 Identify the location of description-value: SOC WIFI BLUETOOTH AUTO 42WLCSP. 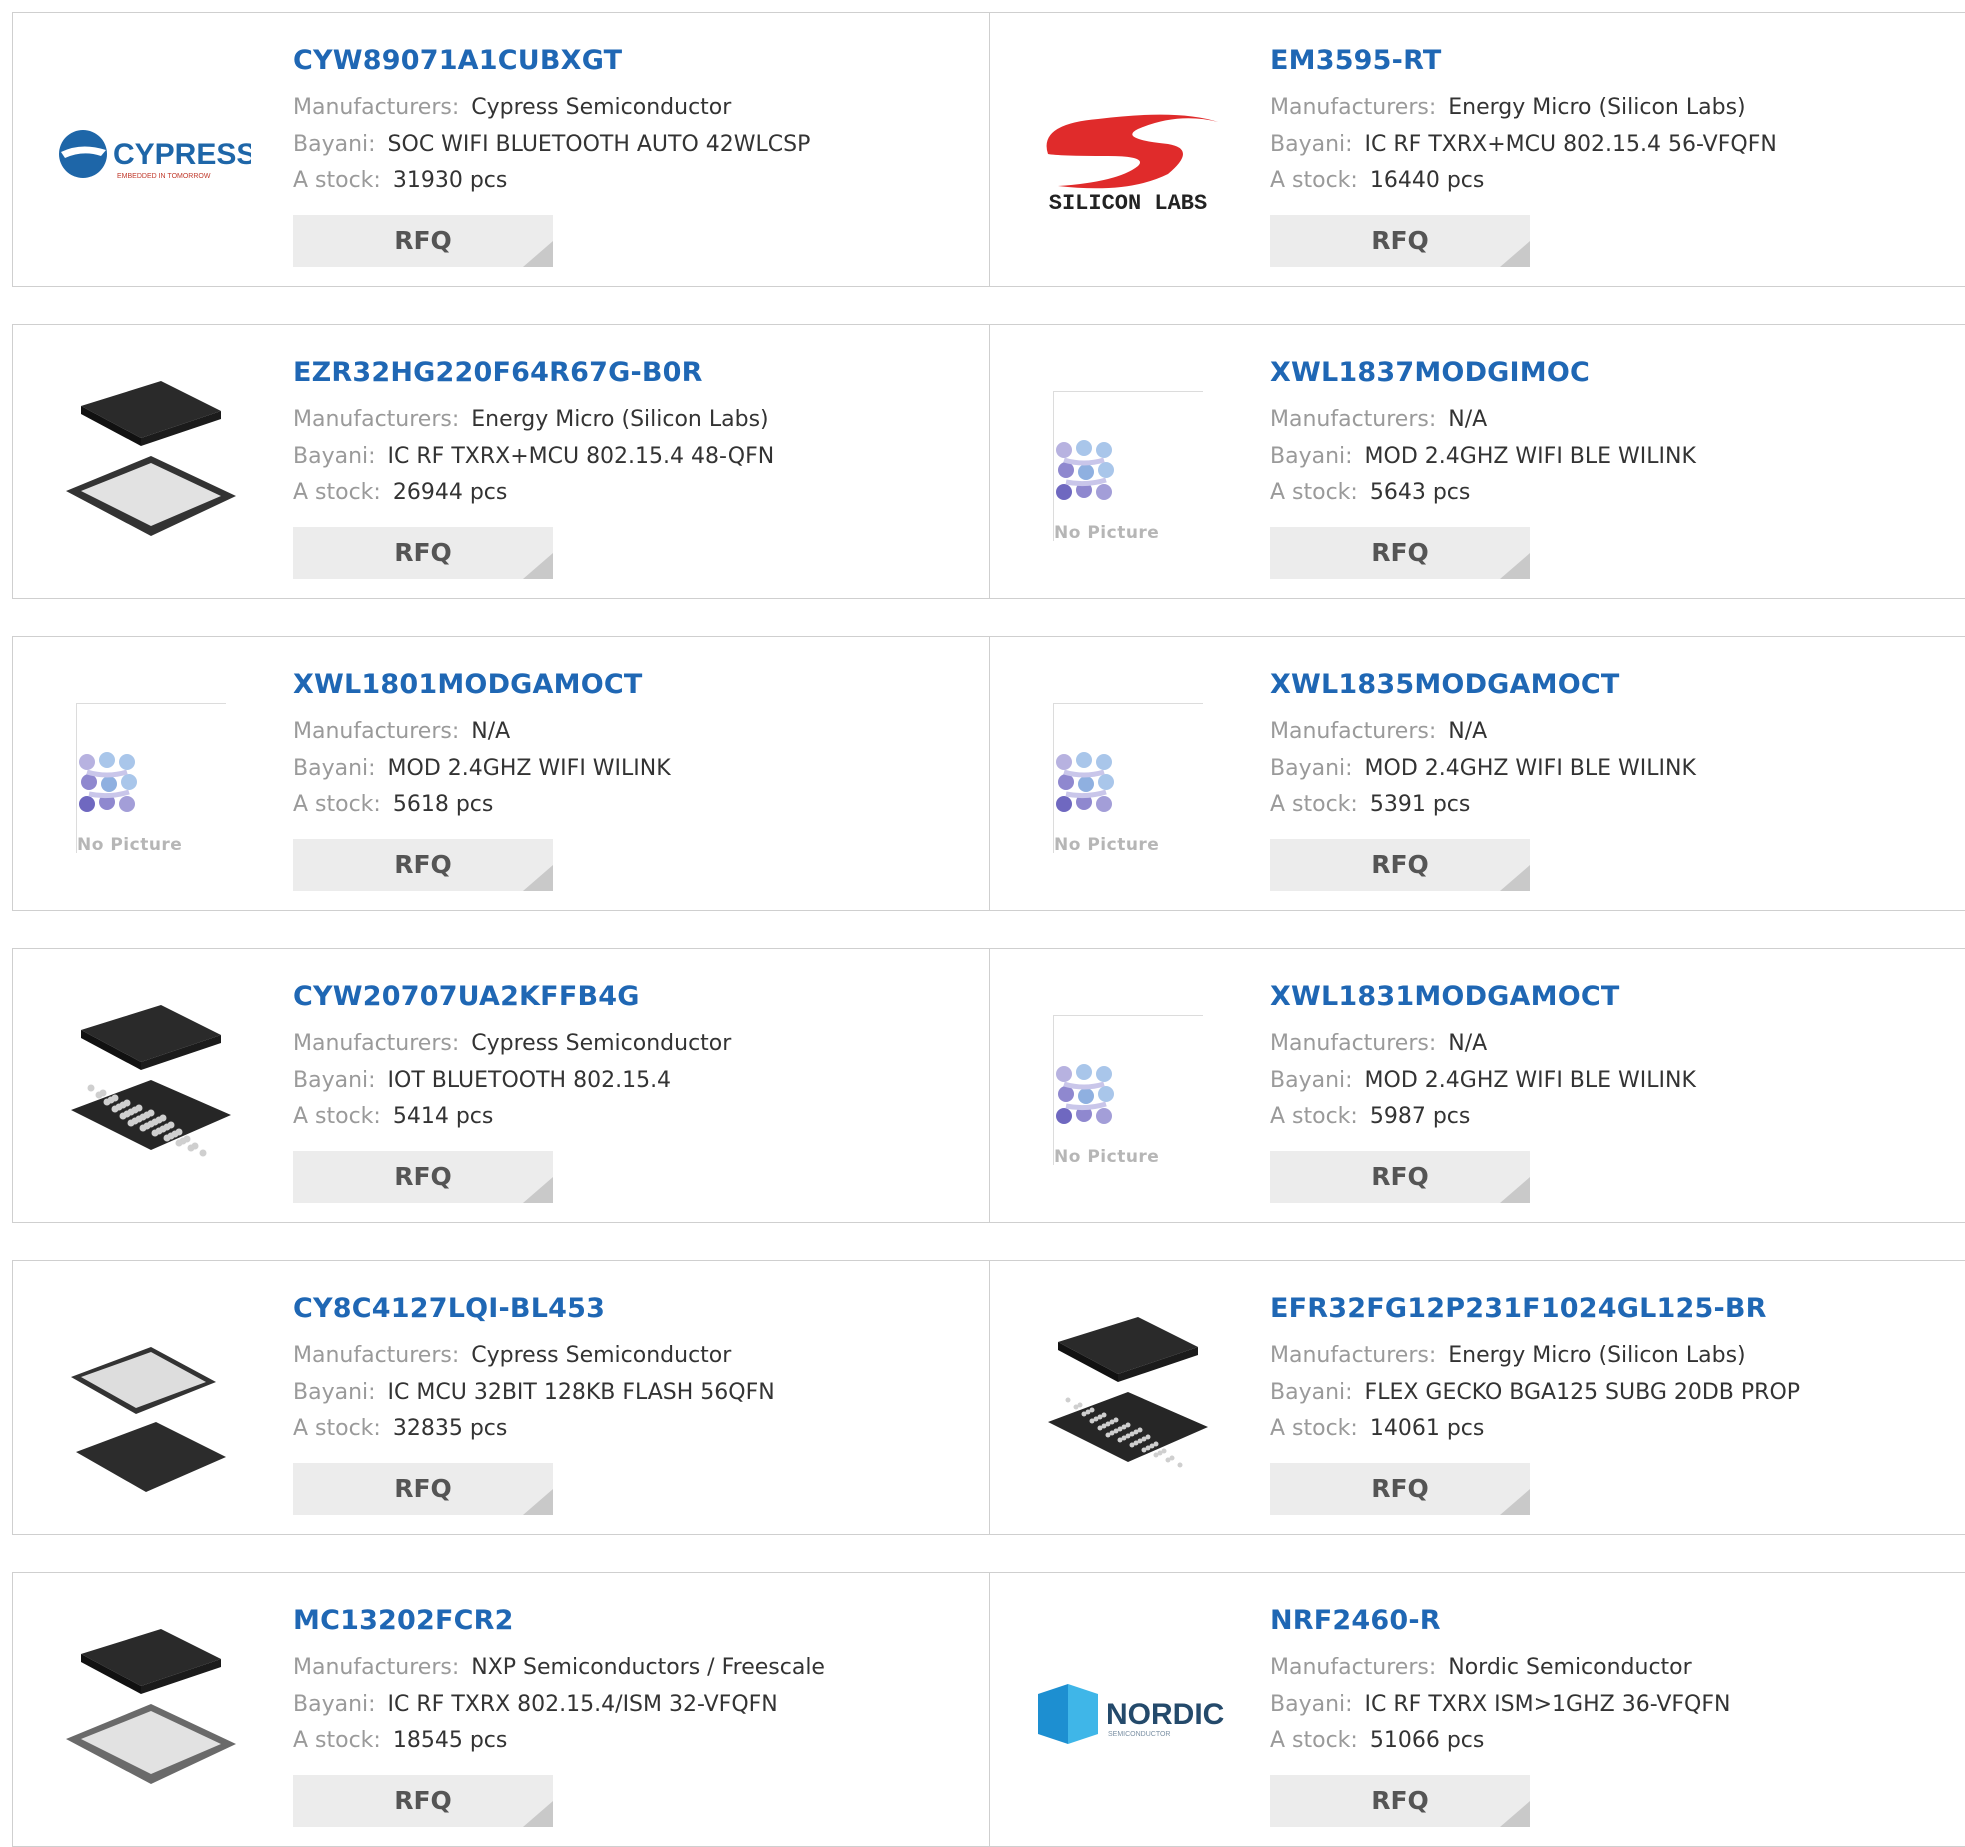
(599, 144).